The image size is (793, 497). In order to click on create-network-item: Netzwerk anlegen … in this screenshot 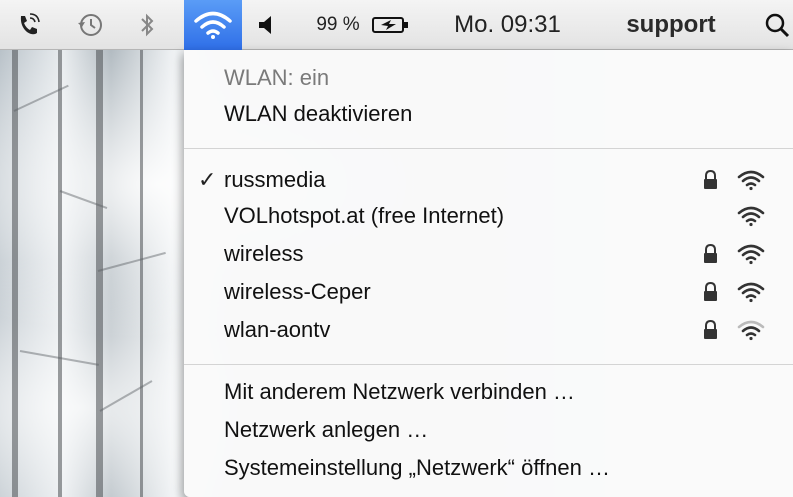, I will do `click(488, 430)`.